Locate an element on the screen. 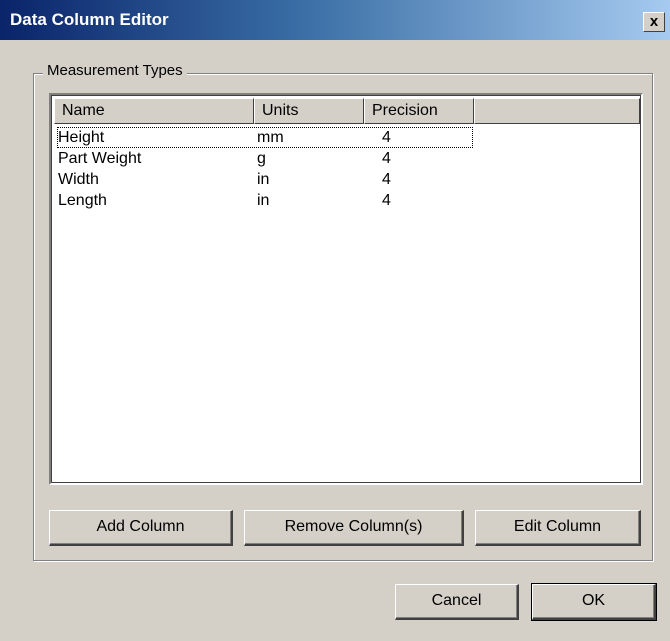  list-item: Length in 4 is located at coordinates (347, 200).